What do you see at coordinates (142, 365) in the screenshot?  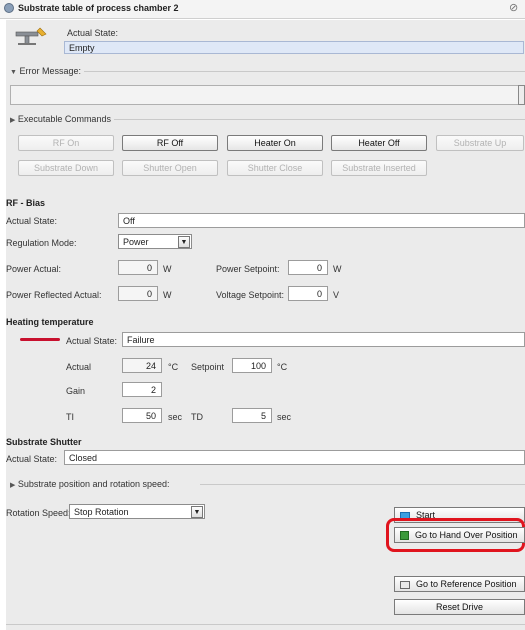 I see `heating-actual-field: 24` at bounding box center [142, 365].